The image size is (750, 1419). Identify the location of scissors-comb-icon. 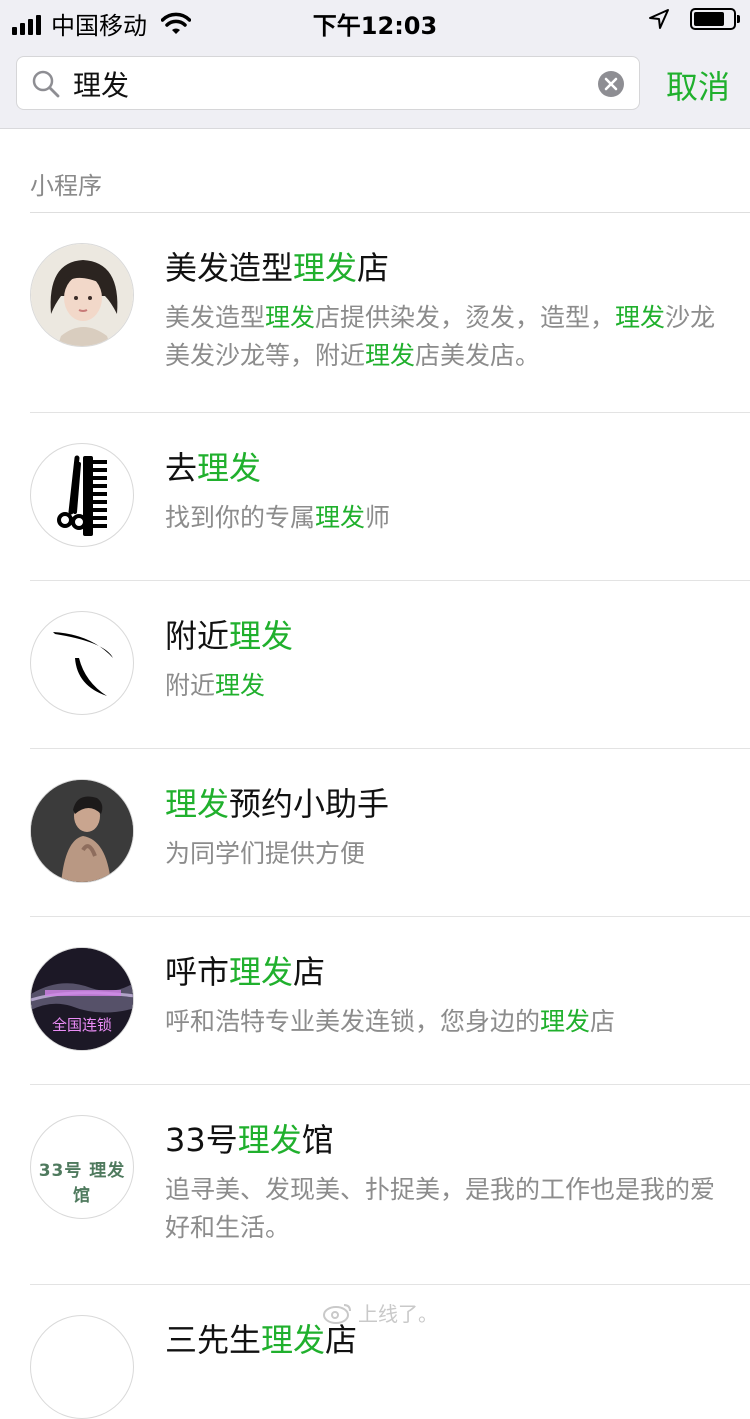
(82, 495).